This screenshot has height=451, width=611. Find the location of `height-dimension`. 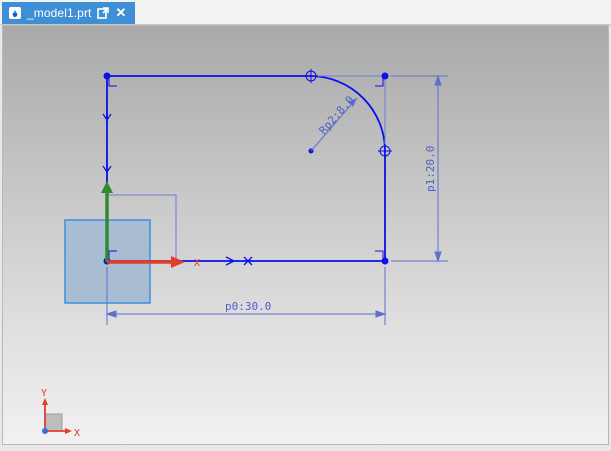

height-dimension is located at coordinates (419, 168).